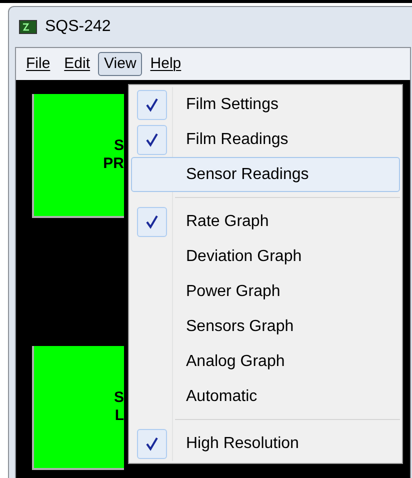  Describe the element at coordinates (265, 326) in the screenshot. I see `menu-option: Sensors Graph` at that location.